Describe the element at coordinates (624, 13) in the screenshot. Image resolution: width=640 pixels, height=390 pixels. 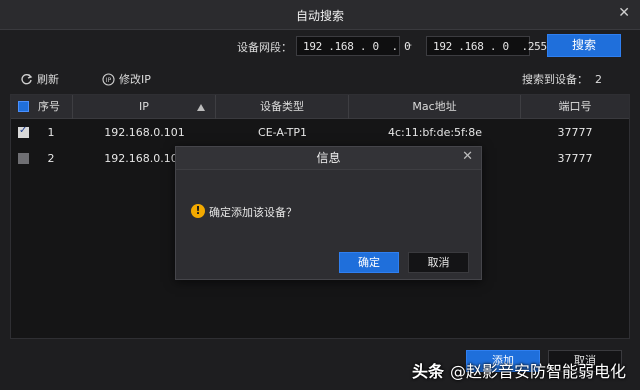
I see `close-icon: ✕` at that location.